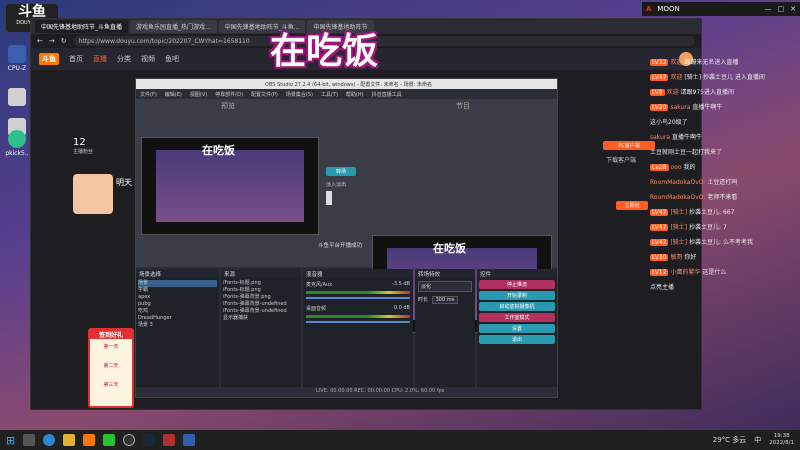  I want to click on wechat-icon, so click(109, 440).